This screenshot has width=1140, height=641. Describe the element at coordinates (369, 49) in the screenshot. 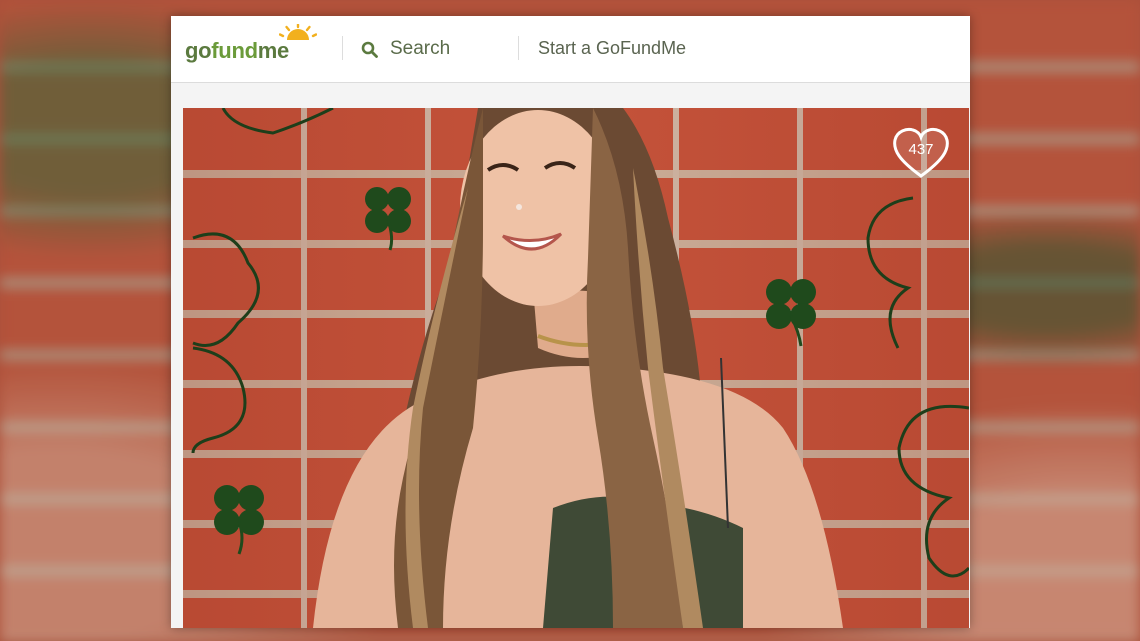

I see `search-icon` at that location.